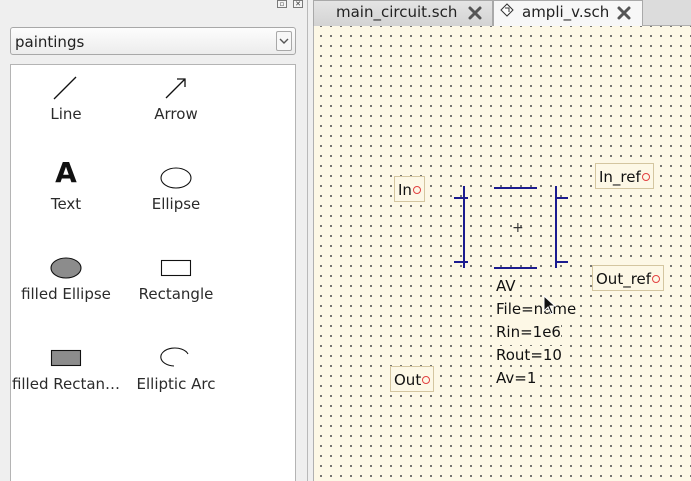 This screenshot has width=691, height=481. What do you see at coordinates (175, 88) in the screenshot?
I see `arrow-icon` at bounding box center [175, 88].